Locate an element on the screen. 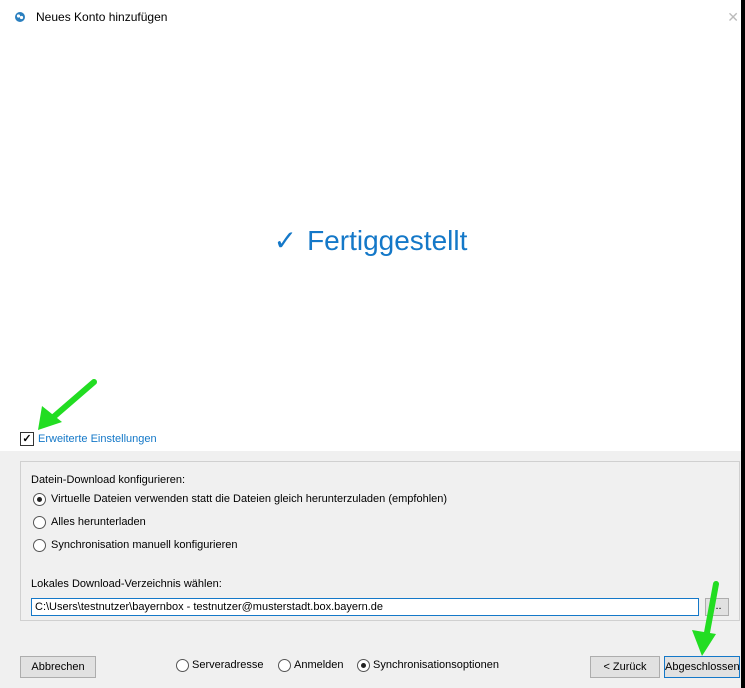 Image resolution: width=745 pixels, height=688 pixels. download-dir-input is located at coordinates (365, 607).